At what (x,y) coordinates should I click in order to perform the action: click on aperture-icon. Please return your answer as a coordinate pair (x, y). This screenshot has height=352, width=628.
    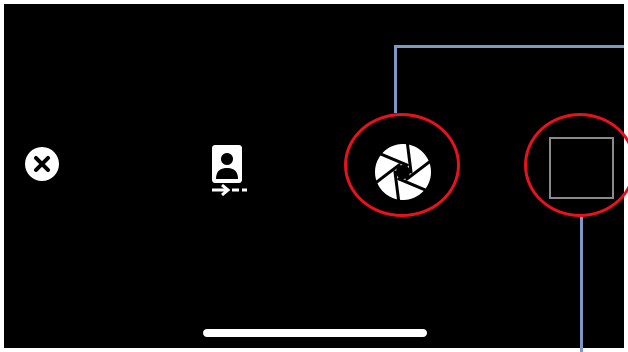
    Looking at the image, I should click on (403, 172).